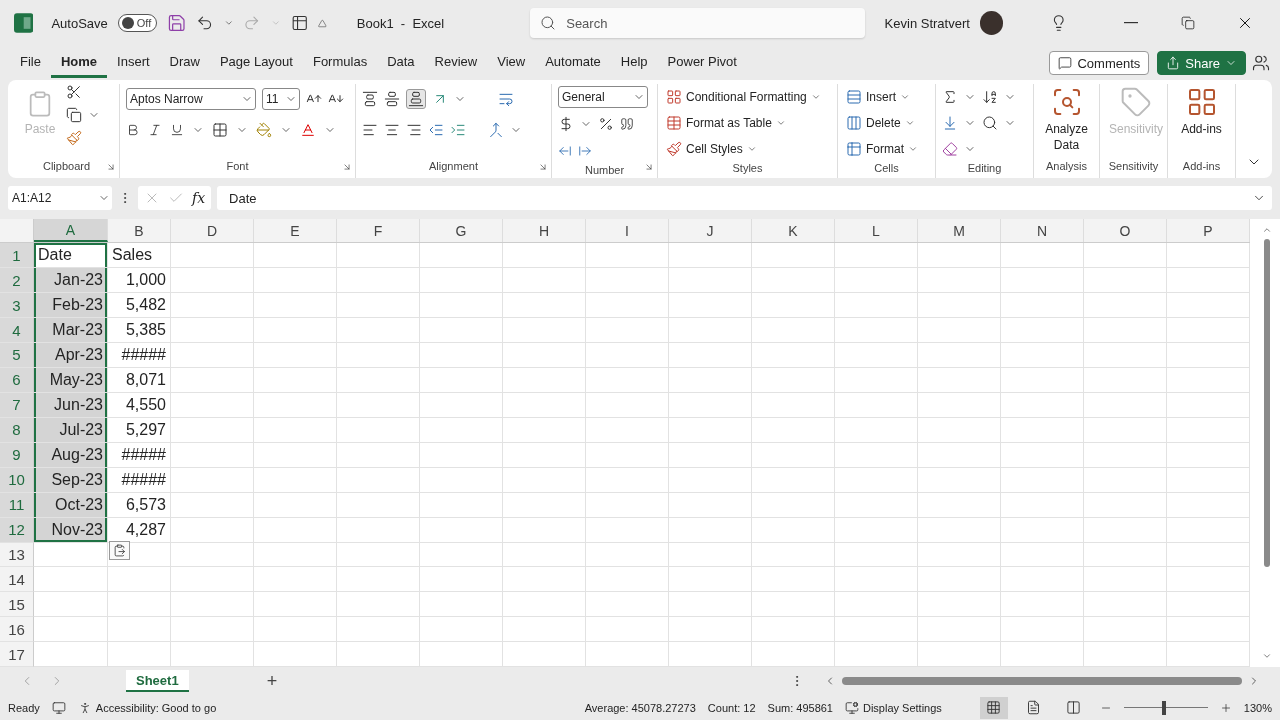  Describe the element at coordinates (139, 256) in the screenshot. I see `grid-cell: Sales` at that location.